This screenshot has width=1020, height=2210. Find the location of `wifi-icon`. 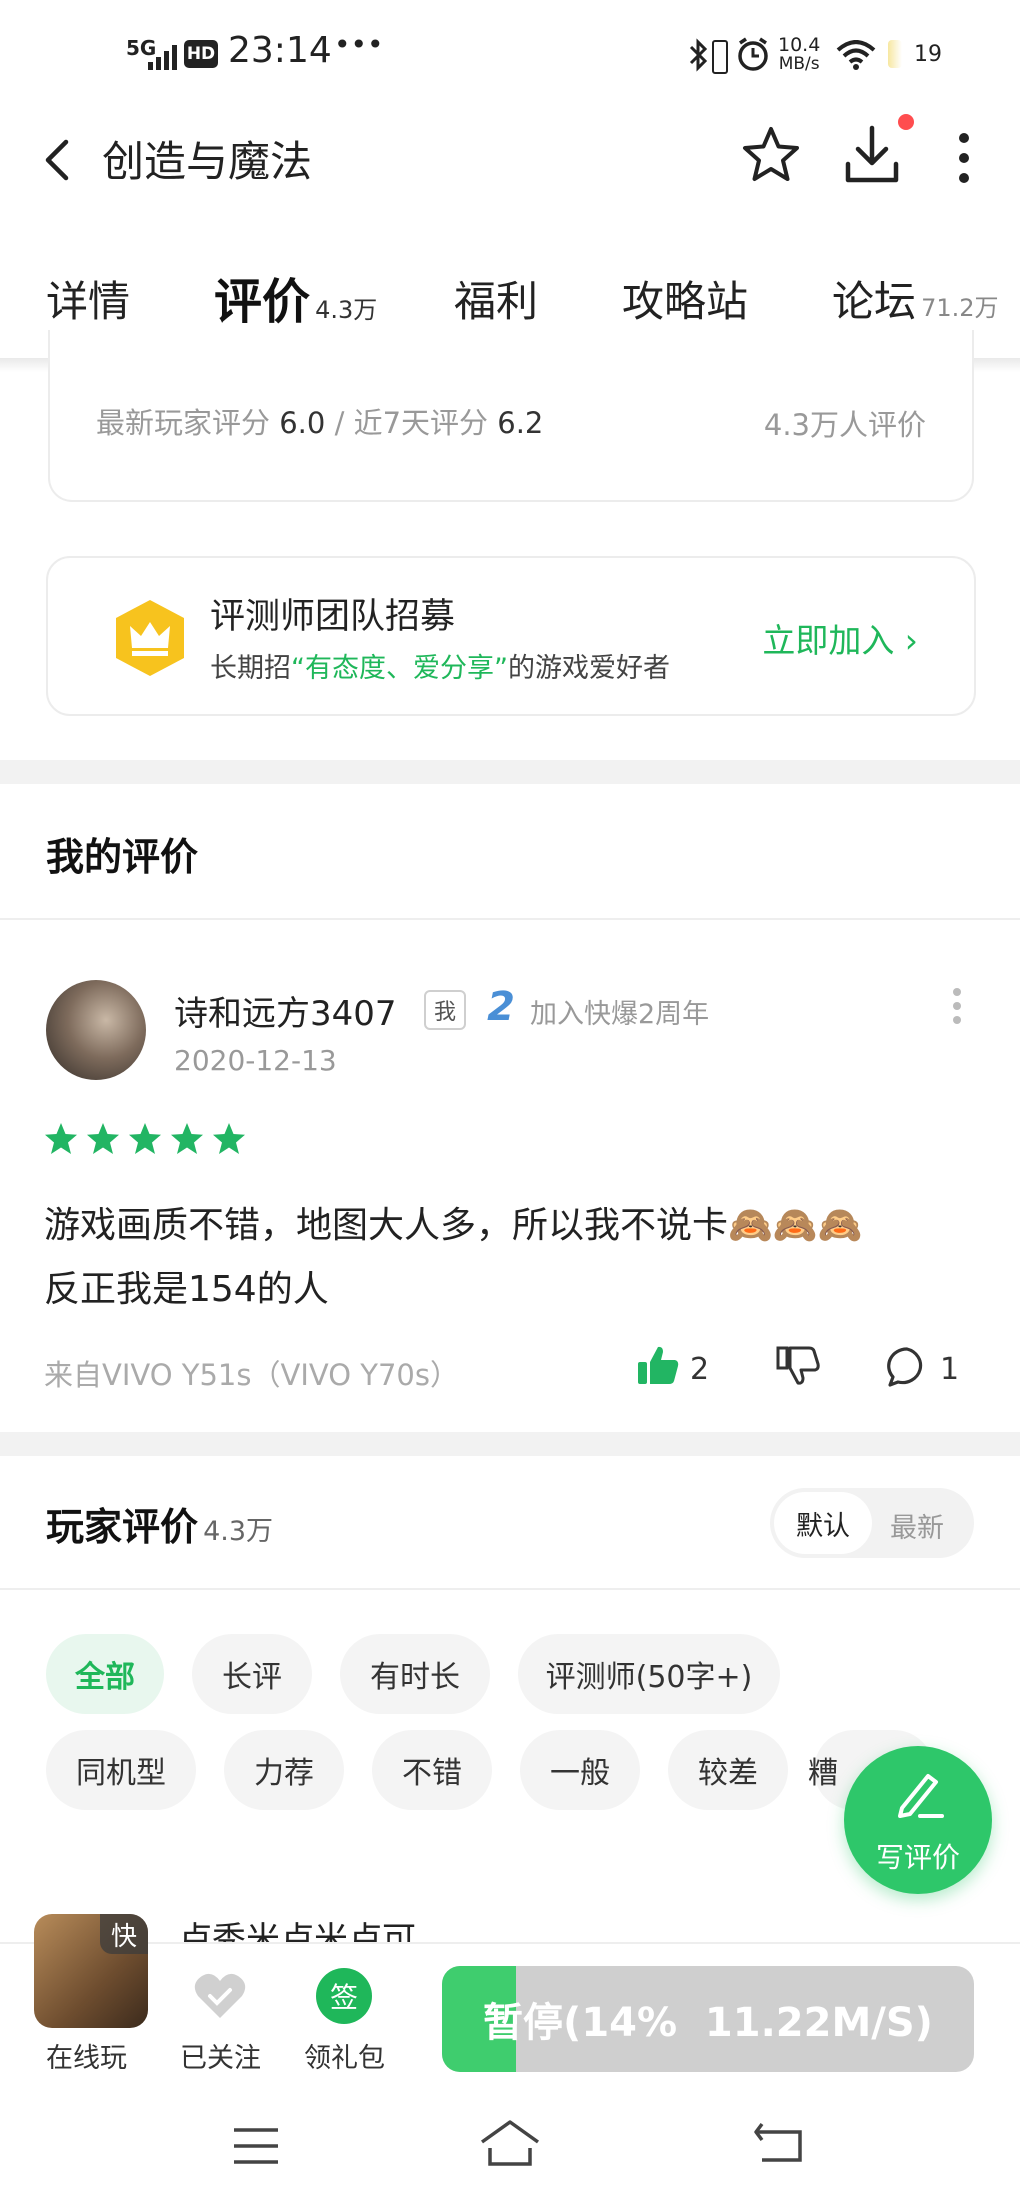

wifi-icon is located at coordinates (856, 57).